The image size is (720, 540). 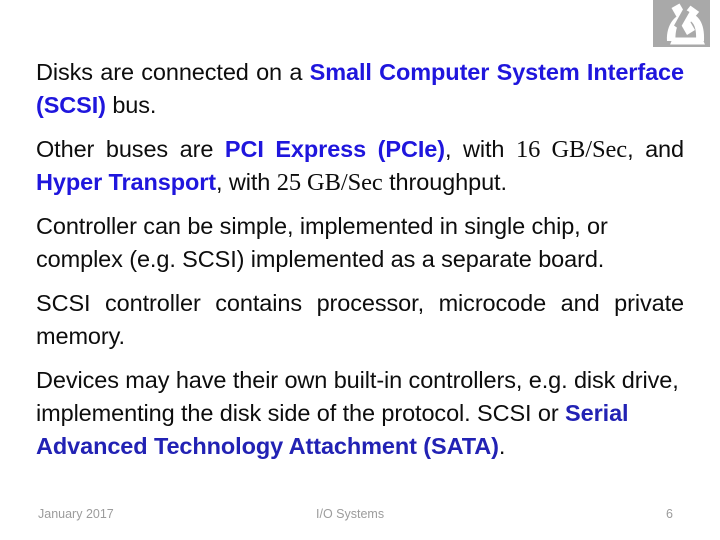 What do you see at coordinates (76, 514) in the screenshot?
I see `footer-date: January 2017` at bounding box center [76, 514].